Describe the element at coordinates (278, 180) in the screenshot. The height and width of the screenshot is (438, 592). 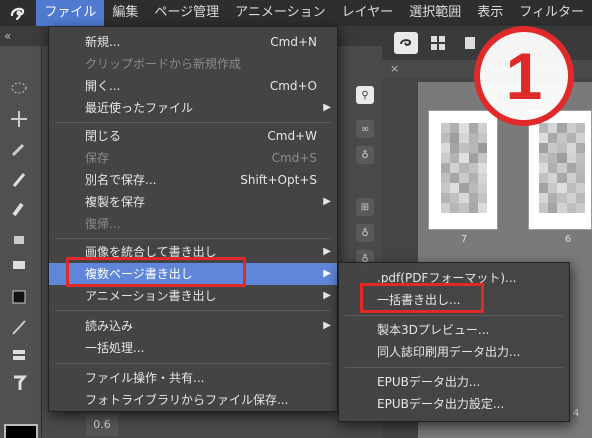
I see `shortcut: Shift+Opt+S` at that location.